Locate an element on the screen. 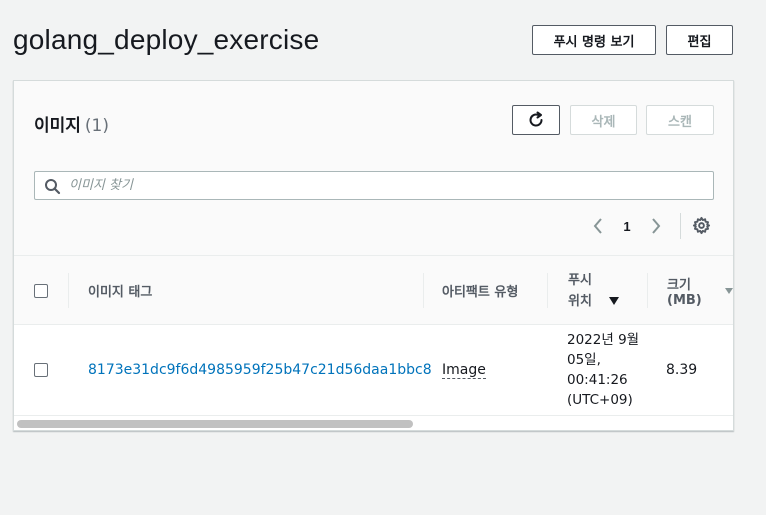  column-header-artifact: 아티팩트 유형 is located at coordinates (480, 290).